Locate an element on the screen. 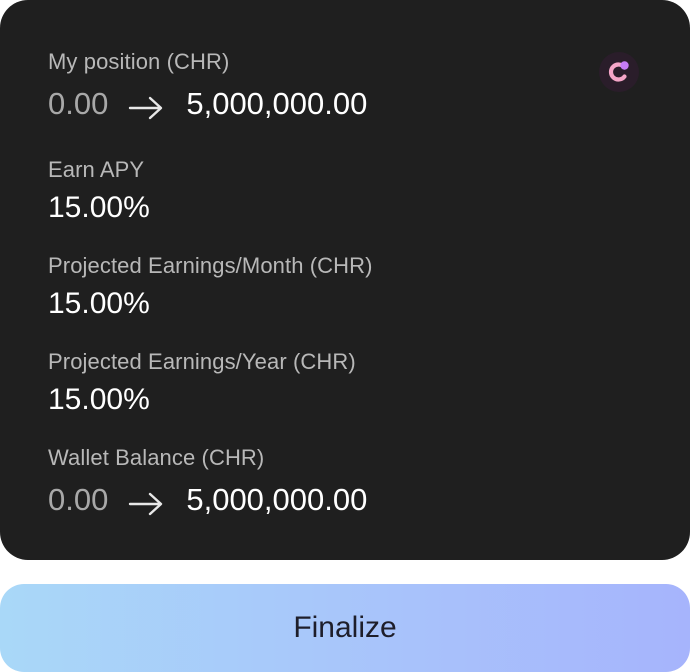 This screenshot has height=672, width=690. wallet-balance-transition: 0.00 5,000,000.00 is located at coordinates (207, 500).